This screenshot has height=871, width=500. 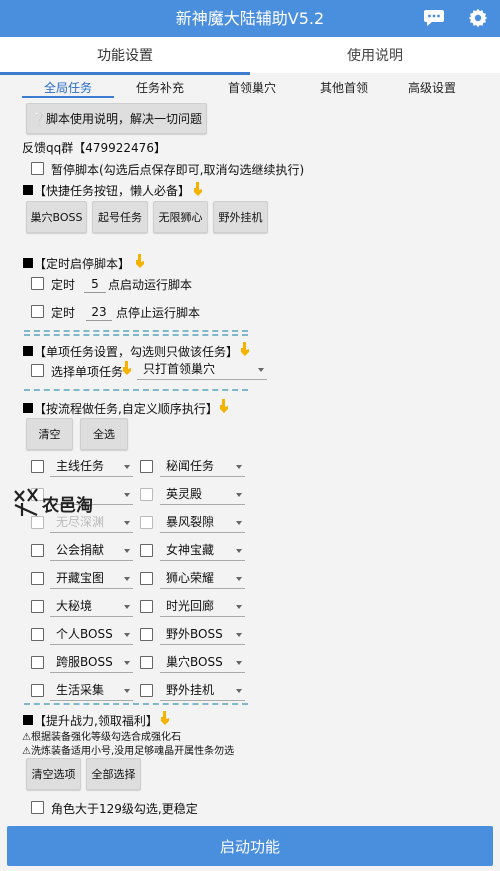 What do you see at coordinates (104, 434) in the screenshot?
I see `flow-select-all-button: 全选` at bounding box center [104, 434].